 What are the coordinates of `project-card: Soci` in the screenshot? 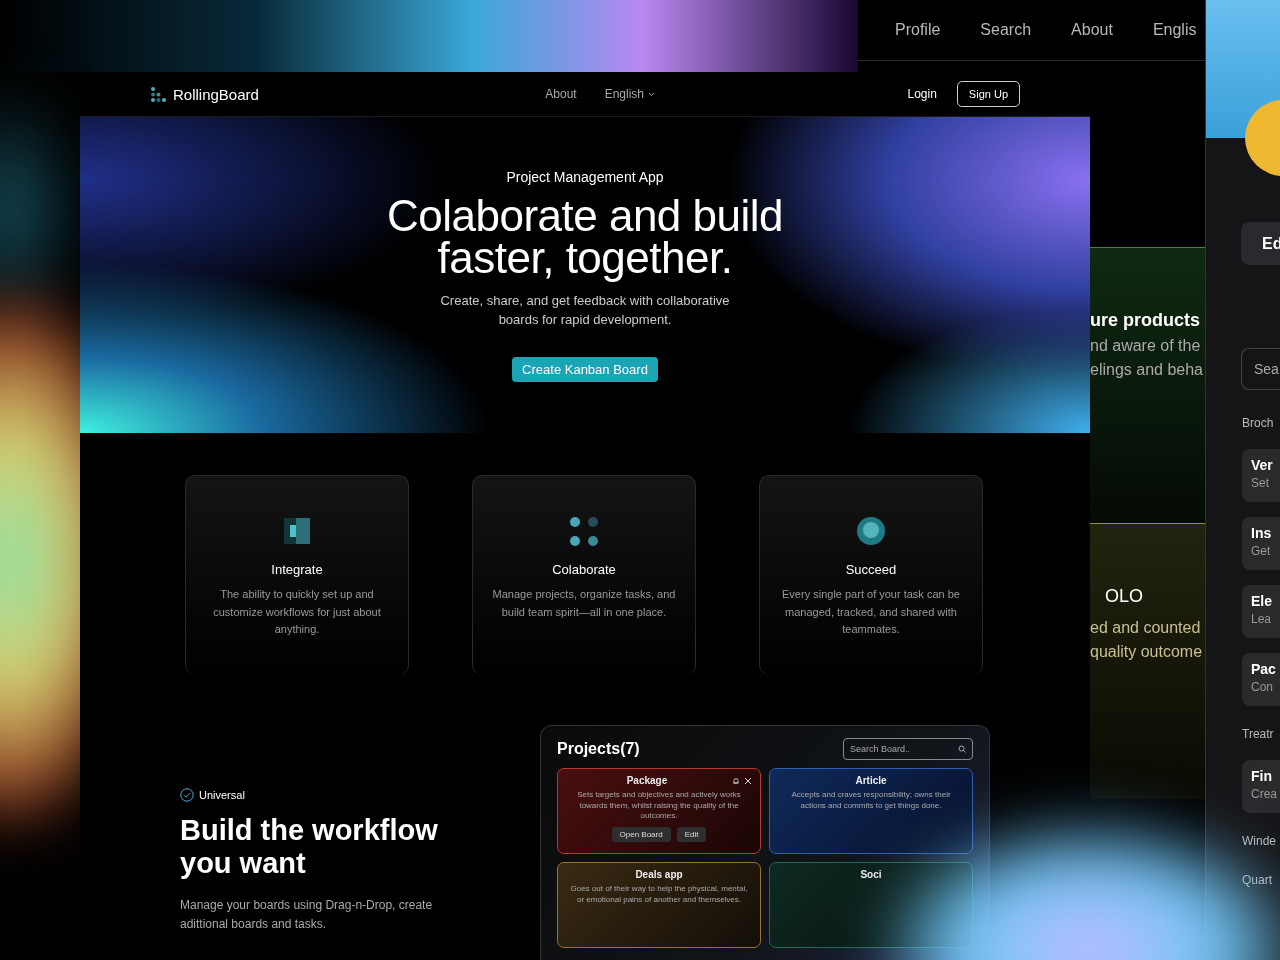 It's located at (871, 905).